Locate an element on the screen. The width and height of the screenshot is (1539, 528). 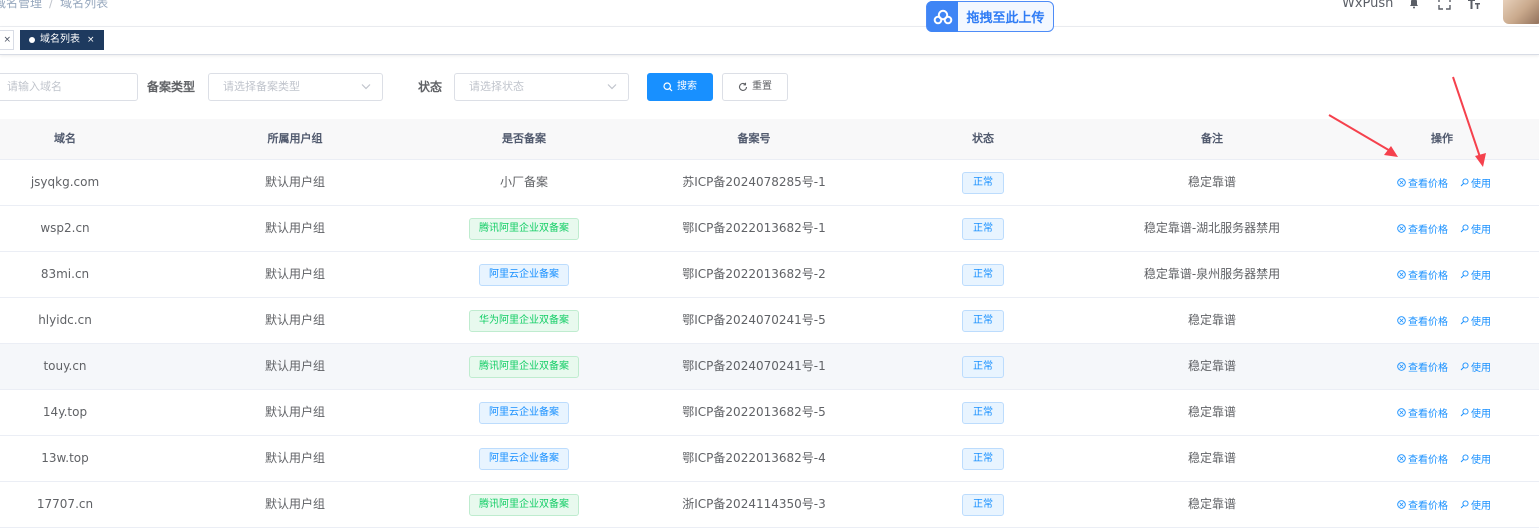
record-type-select: 请选择备案类型 is located at coordinates (295, 87).